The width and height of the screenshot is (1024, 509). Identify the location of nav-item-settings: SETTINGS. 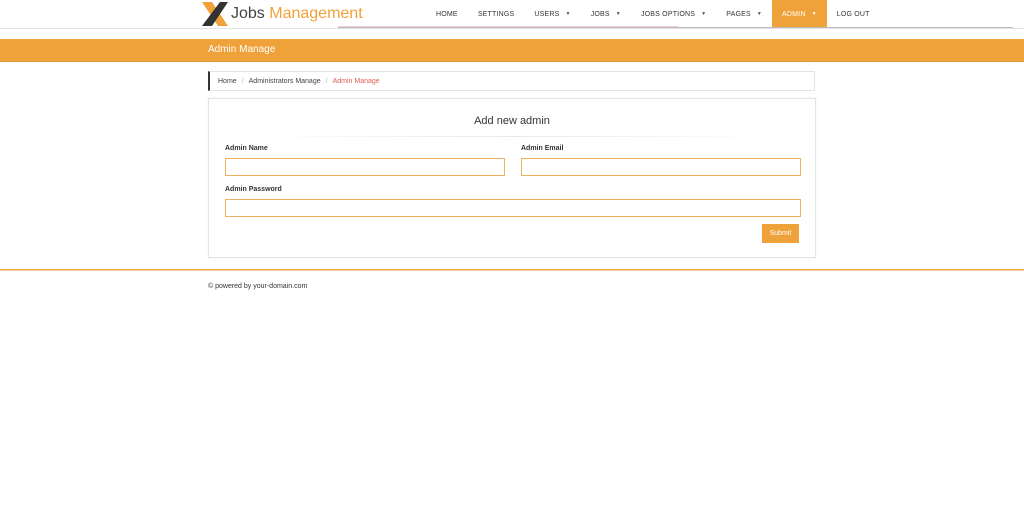
(496, 14).